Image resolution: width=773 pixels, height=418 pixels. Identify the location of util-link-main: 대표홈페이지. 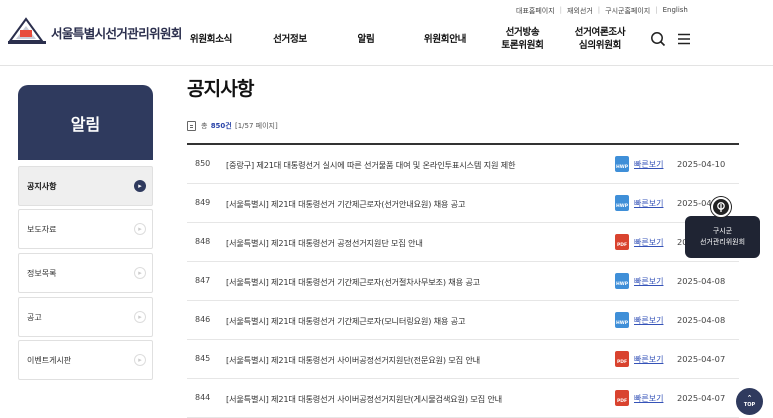
(535, 11).